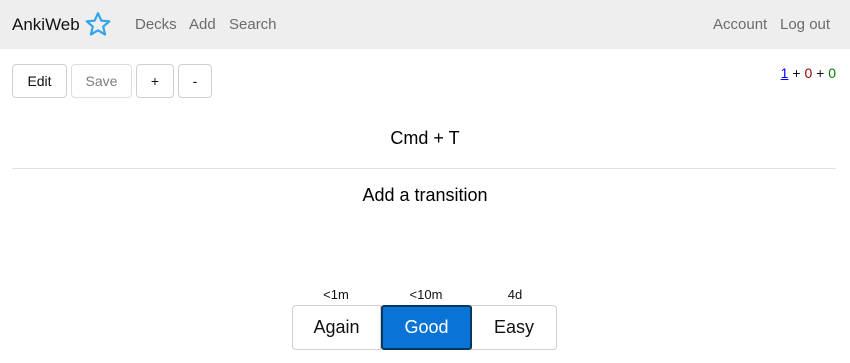 This screenshot has height=363, width=850. Describe the element at coordinates (156, 24) in the screenshot. I see `nav-decks-link: Decks` at that location.